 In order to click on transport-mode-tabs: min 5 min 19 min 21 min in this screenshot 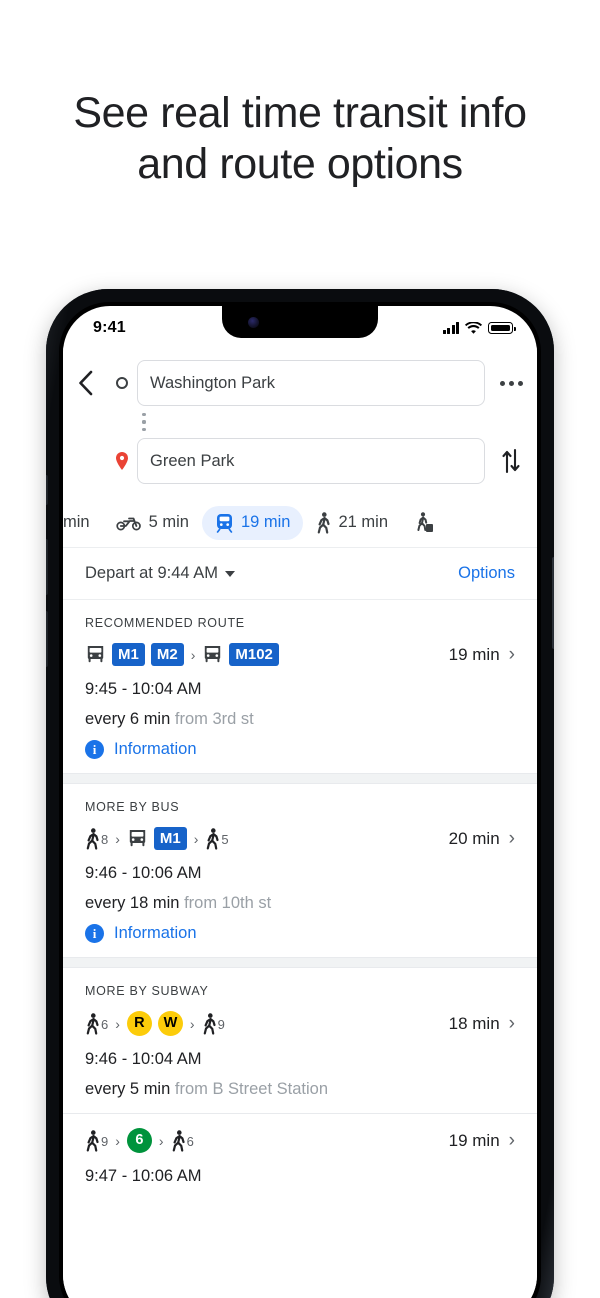, I will do `click(300, 523)`.